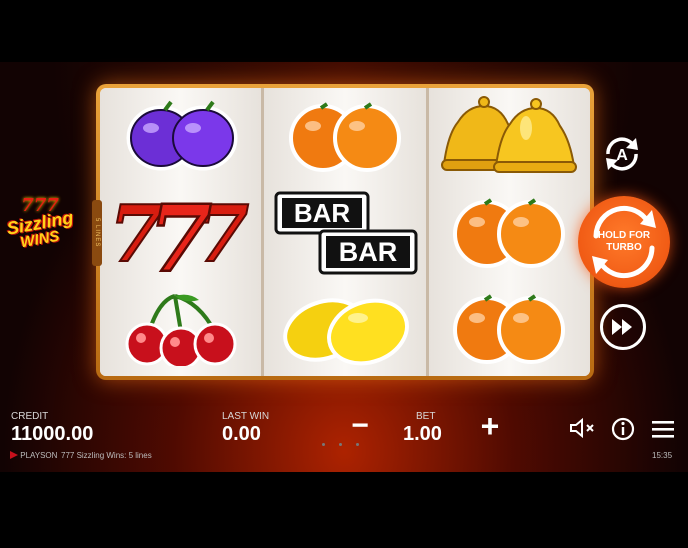 The height and width of the screenshot is (548, 688). I want to click on info-button, so click(623, 429).